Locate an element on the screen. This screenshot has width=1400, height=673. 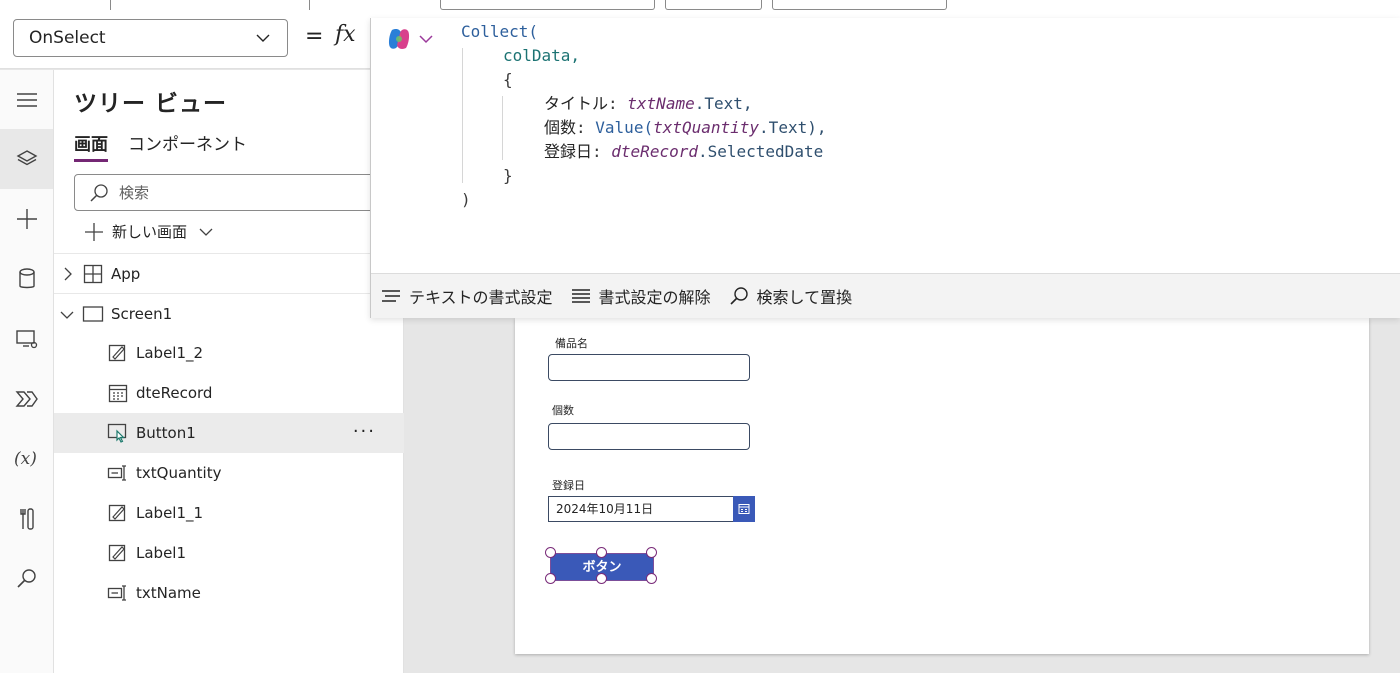
tree-node-label: txtQuantity is located at coordinates (179, 473).